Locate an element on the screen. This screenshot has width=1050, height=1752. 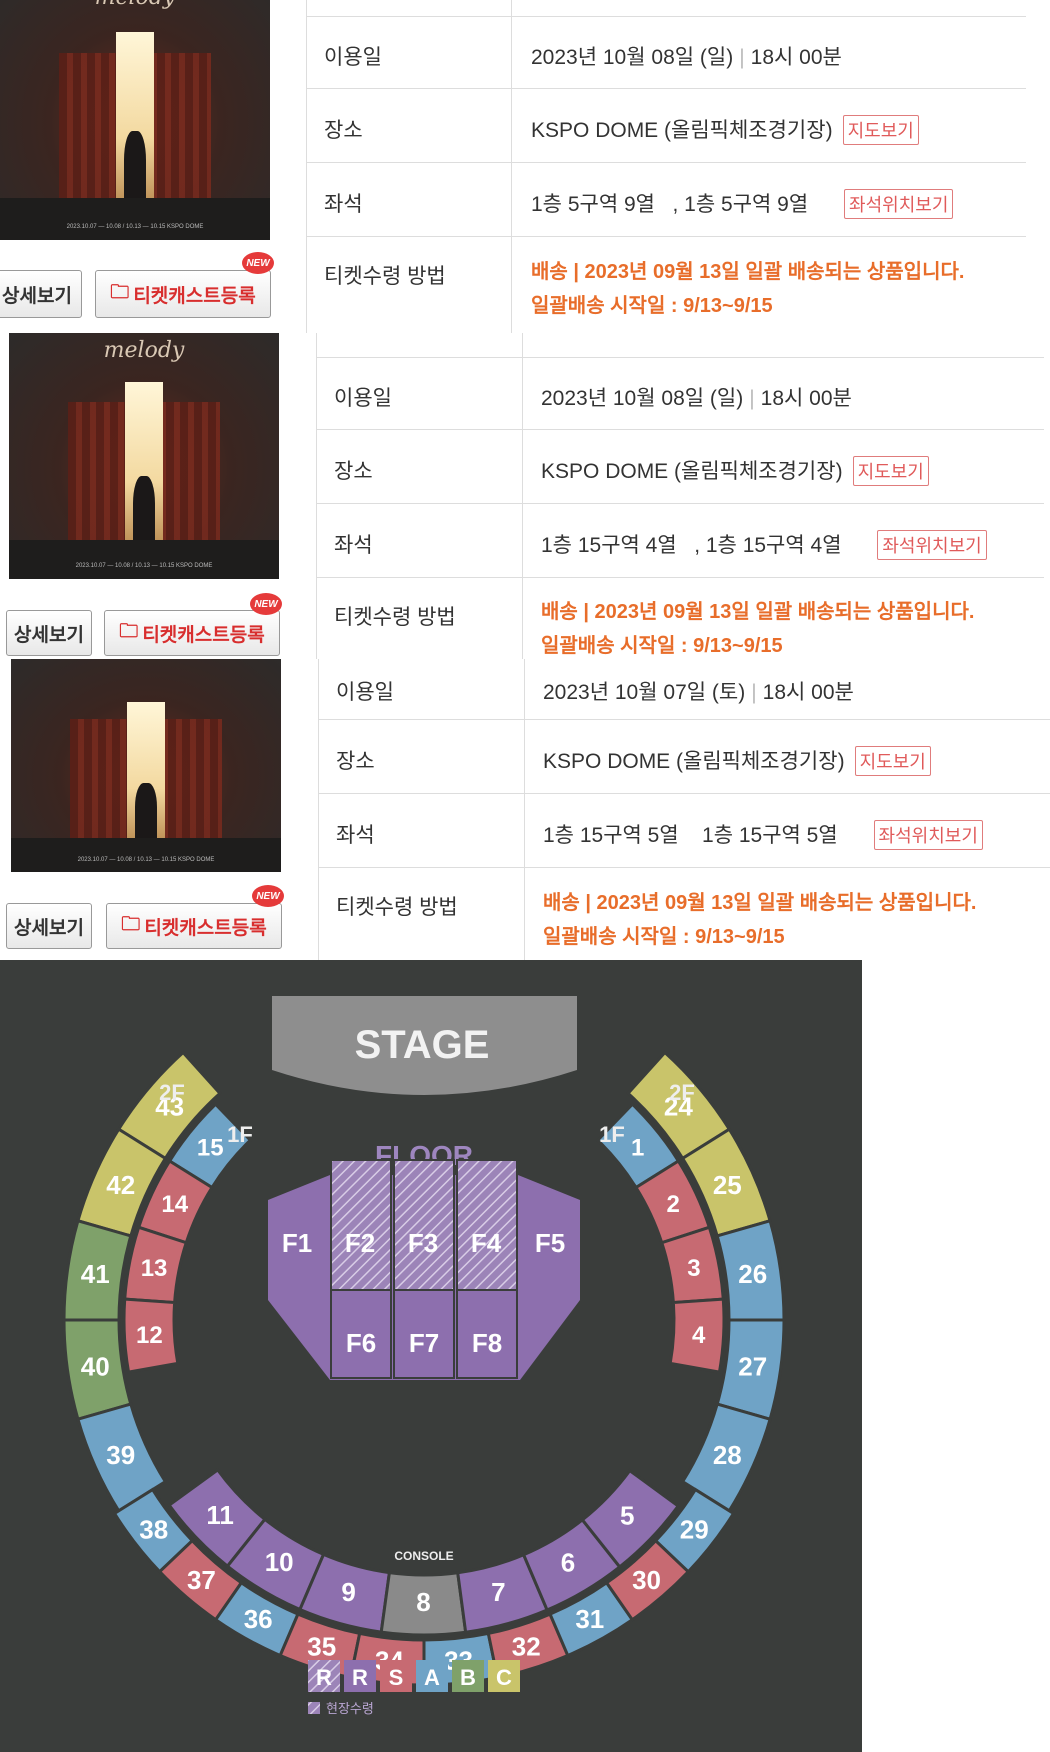
section-label: 37 is located at coordinates (201, 1580).